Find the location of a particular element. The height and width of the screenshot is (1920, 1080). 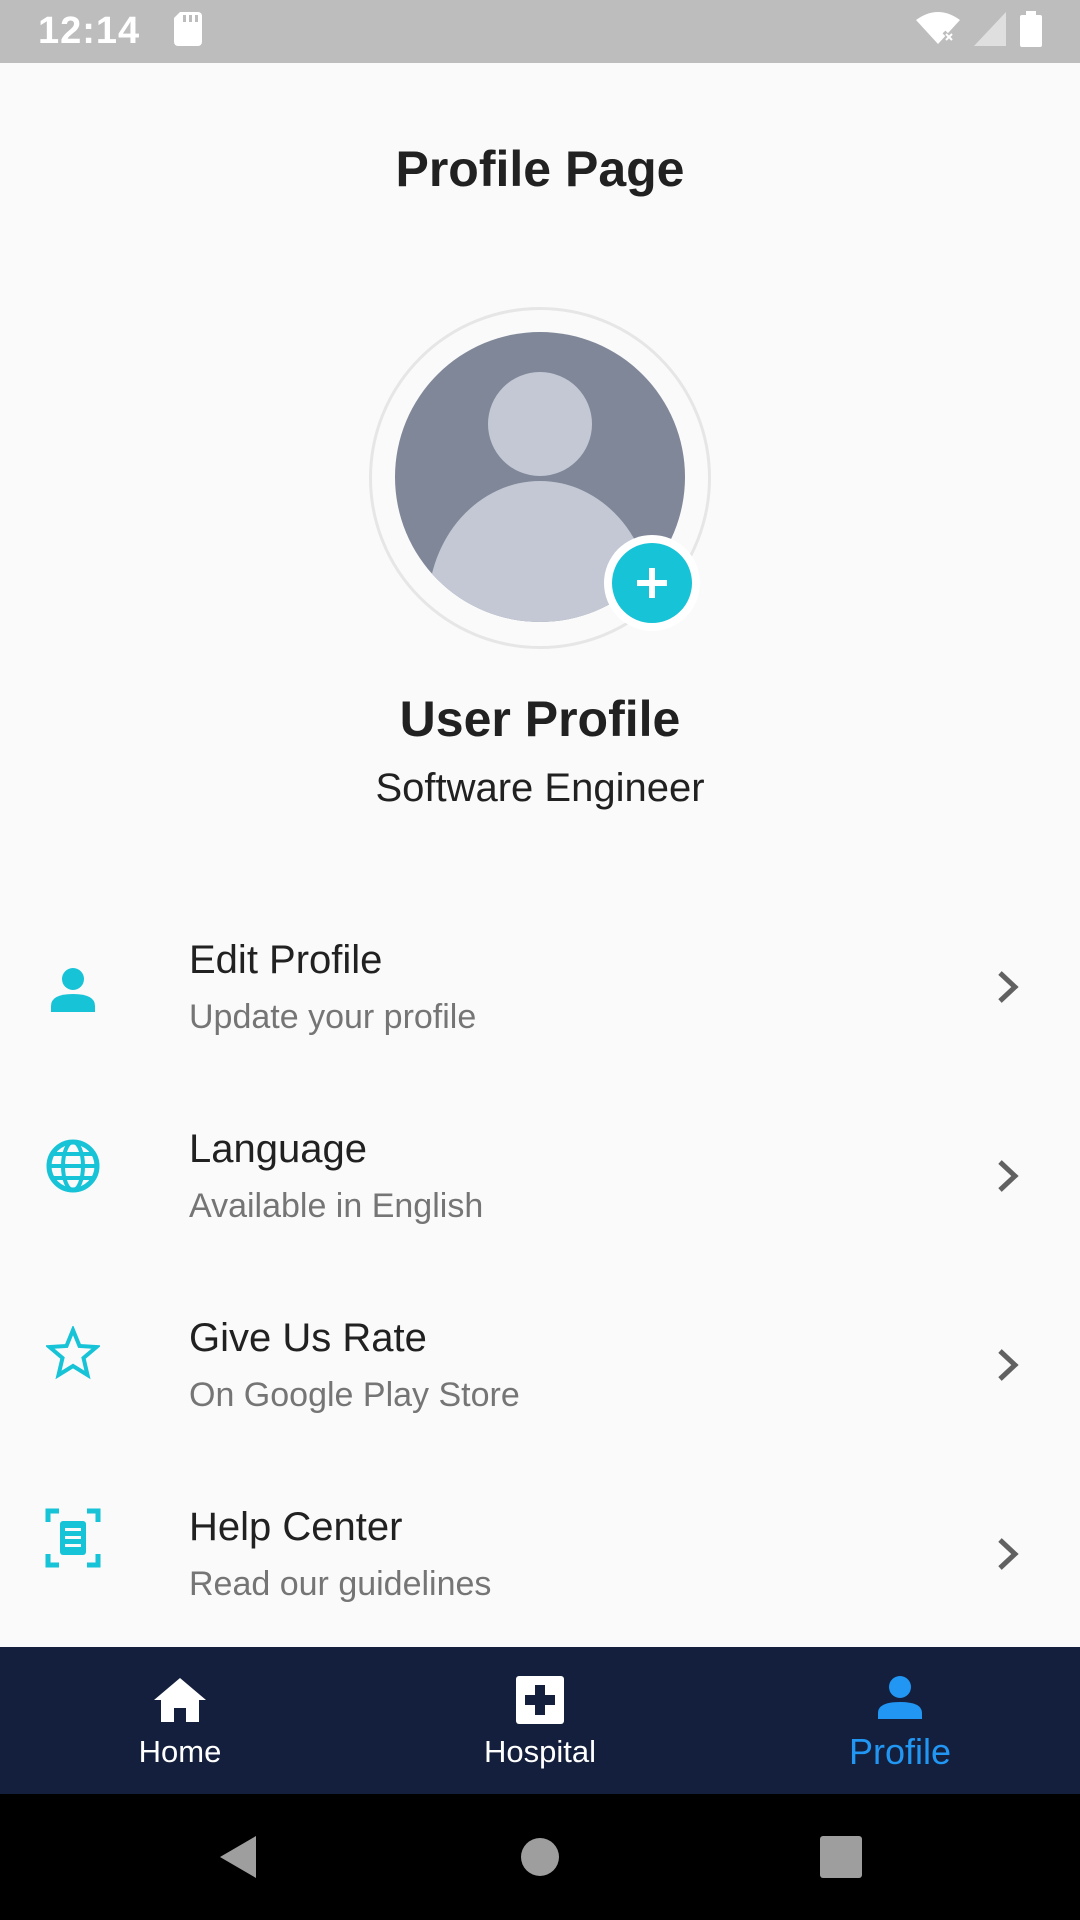

nav-item-profile: Profile is located at coordinates (900, 1720).